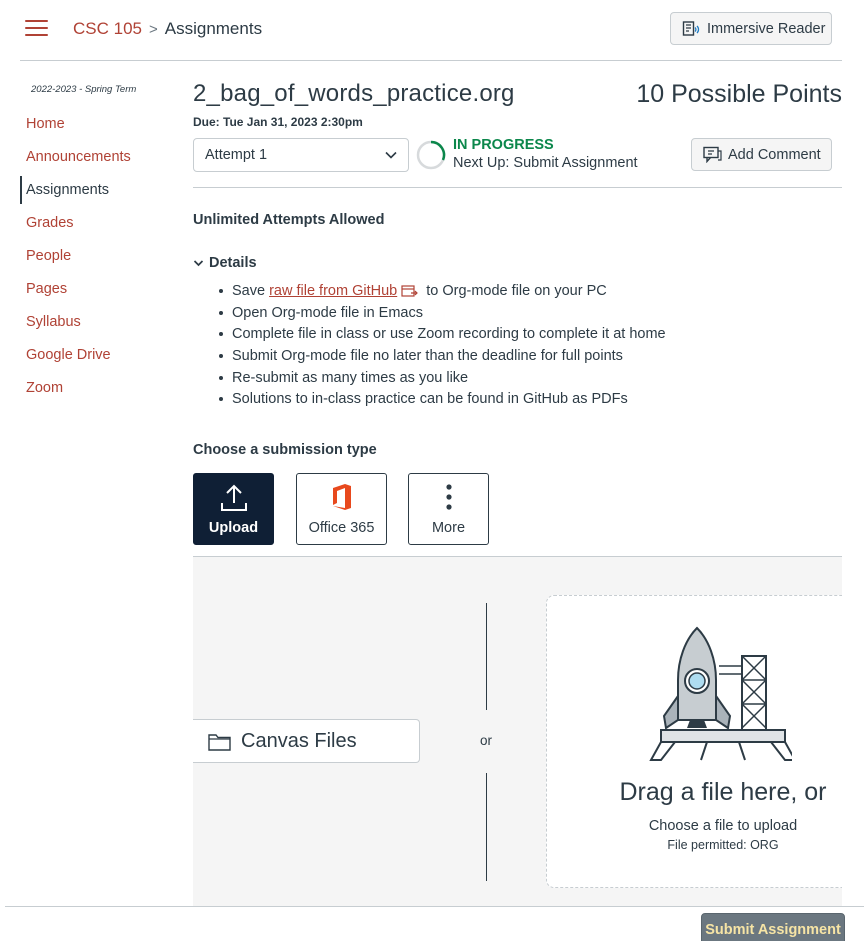 This screenshot has height=941, width=864. What do you see at coordinates (95, 126) in the screenshot?
I see `sidebar-item-home: Home` at bounding box center [95, 126].